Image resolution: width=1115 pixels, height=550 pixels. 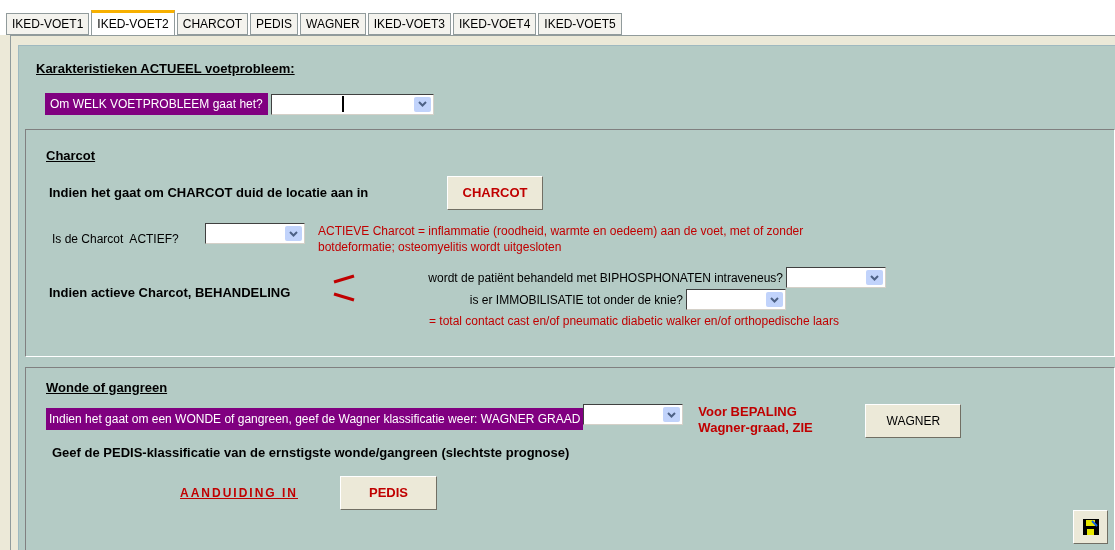 I want to click on tab: PEDIS, so click(x=274, y=24).